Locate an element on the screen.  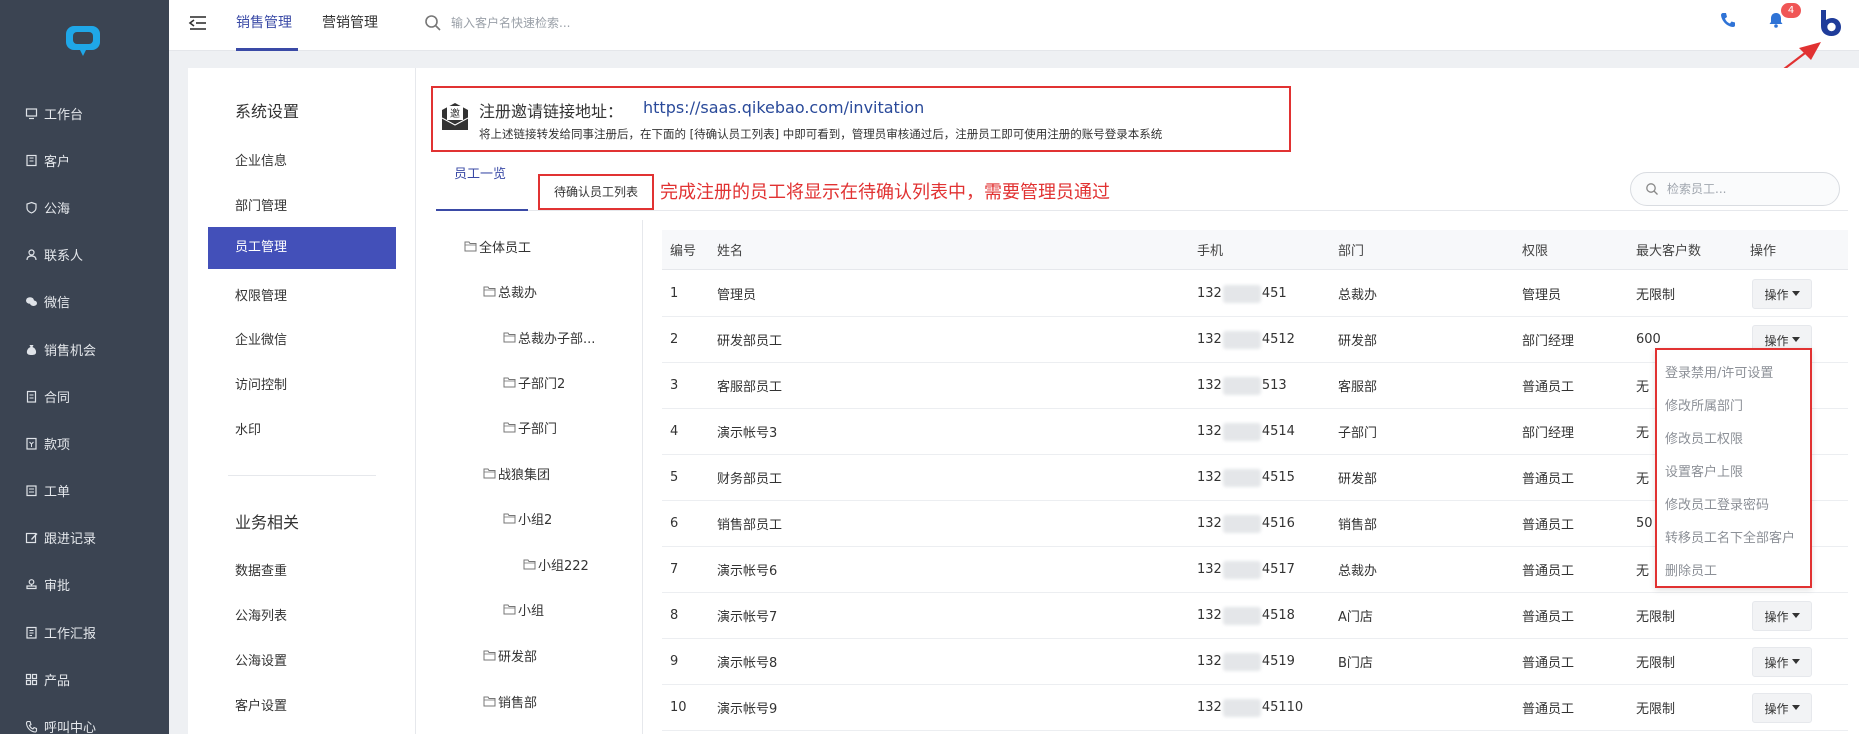
dropdown-item: 修改所属部门 is located at coordinates (1704, 404).